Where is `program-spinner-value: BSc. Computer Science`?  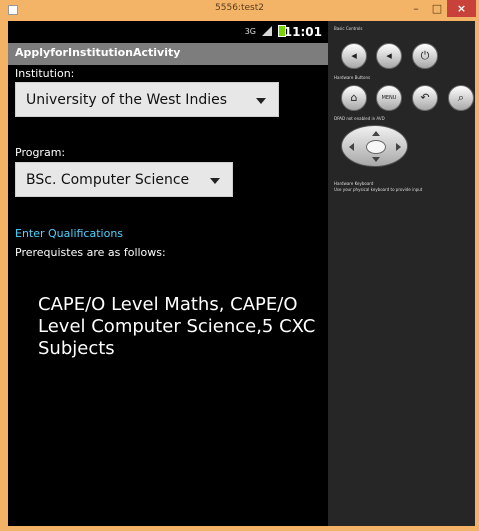 program-spinner-value: BSc. Computer Science is located at coordinates (108, 180).